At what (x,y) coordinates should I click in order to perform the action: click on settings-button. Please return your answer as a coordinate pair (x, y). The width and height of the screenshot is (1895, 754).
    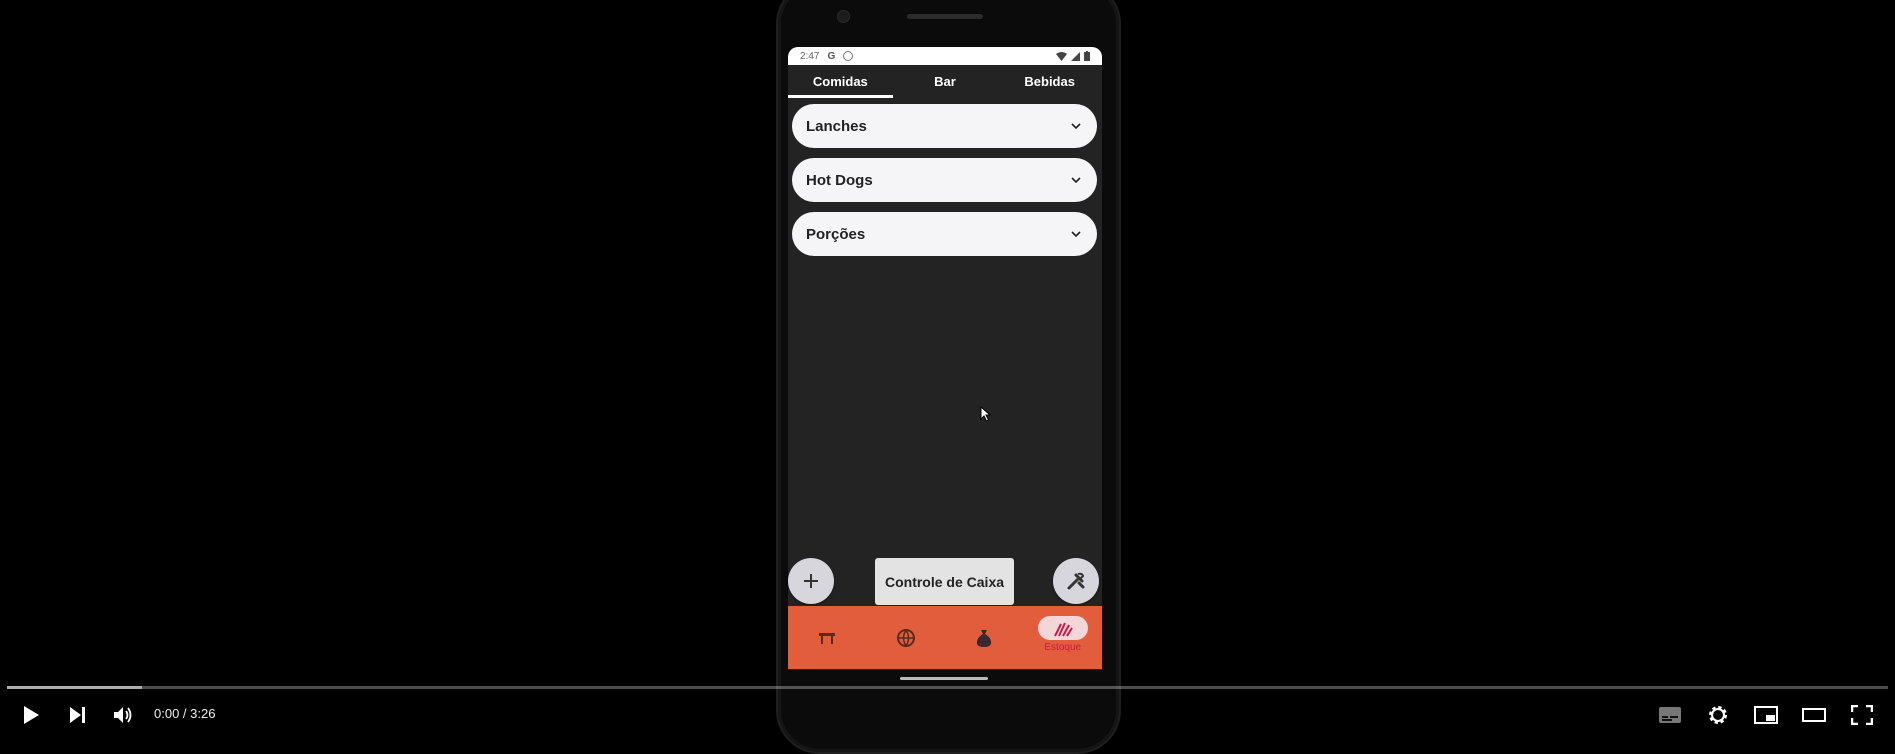
    Looking at the image, I should click on (1718, 715).